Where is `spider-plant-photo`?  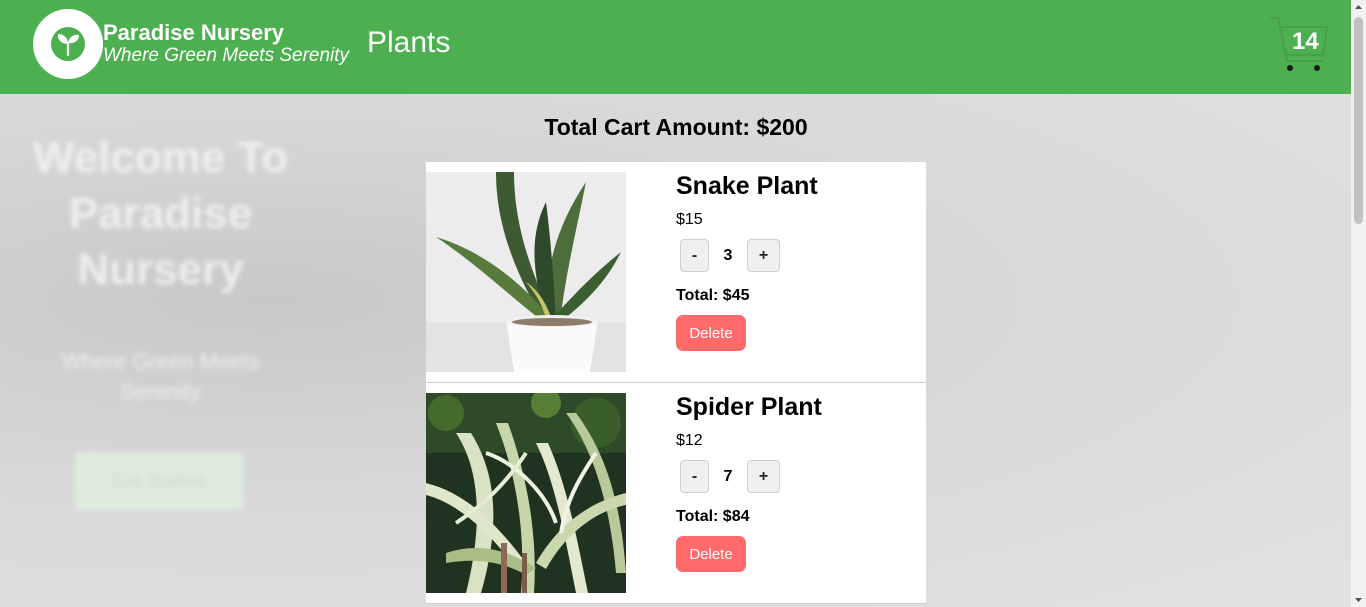
spider-plant-photo is located at coordinates (526, 493).